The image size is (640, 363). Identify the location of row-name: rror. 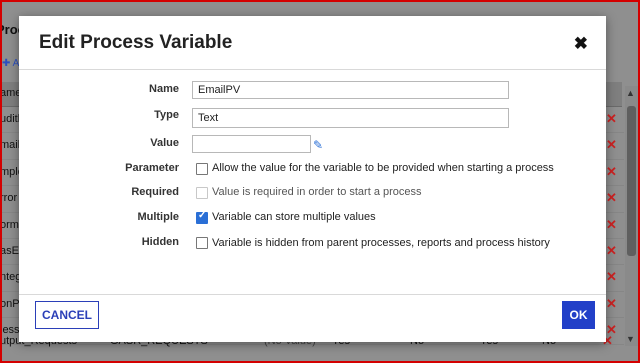
(9, 198).